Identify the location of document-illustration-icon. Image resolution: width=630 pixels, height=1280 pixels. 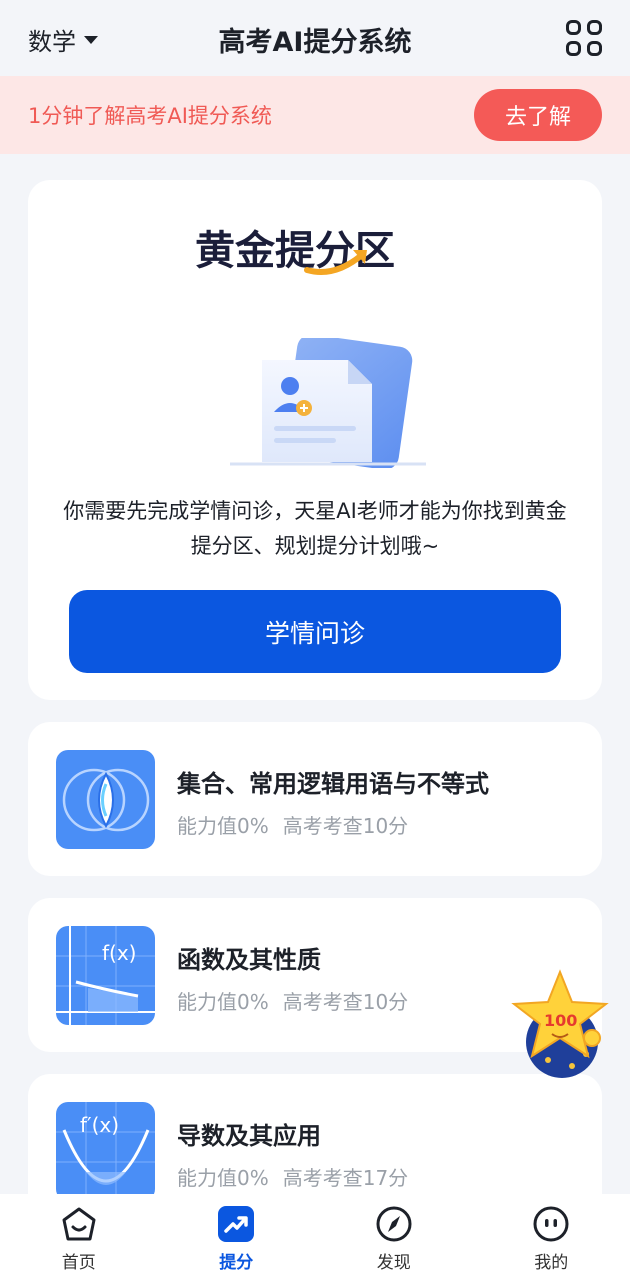
(328, 403).